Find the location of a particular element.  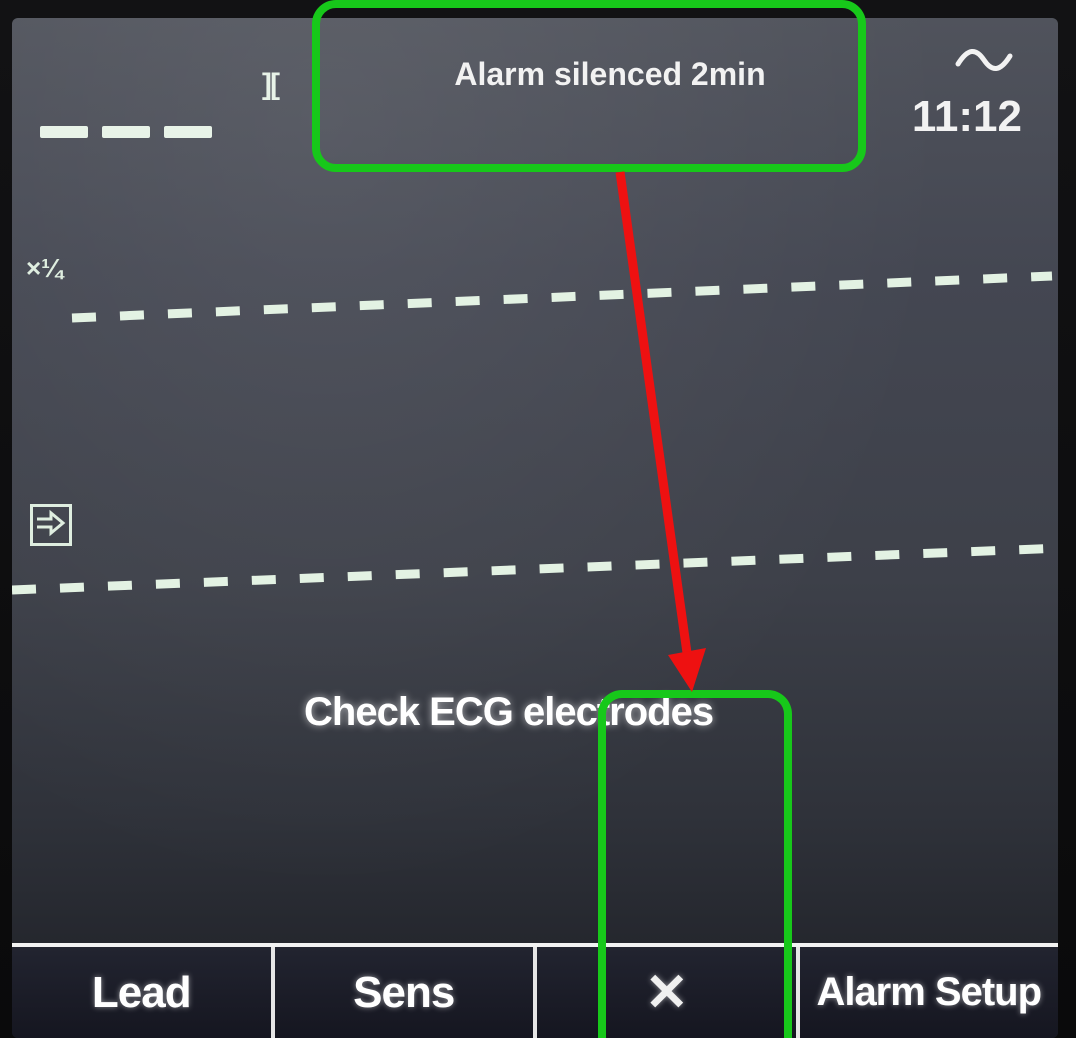

softkey-bar: Lead Sens ✕ Alarm Setup is located at coordinates (535, 990).